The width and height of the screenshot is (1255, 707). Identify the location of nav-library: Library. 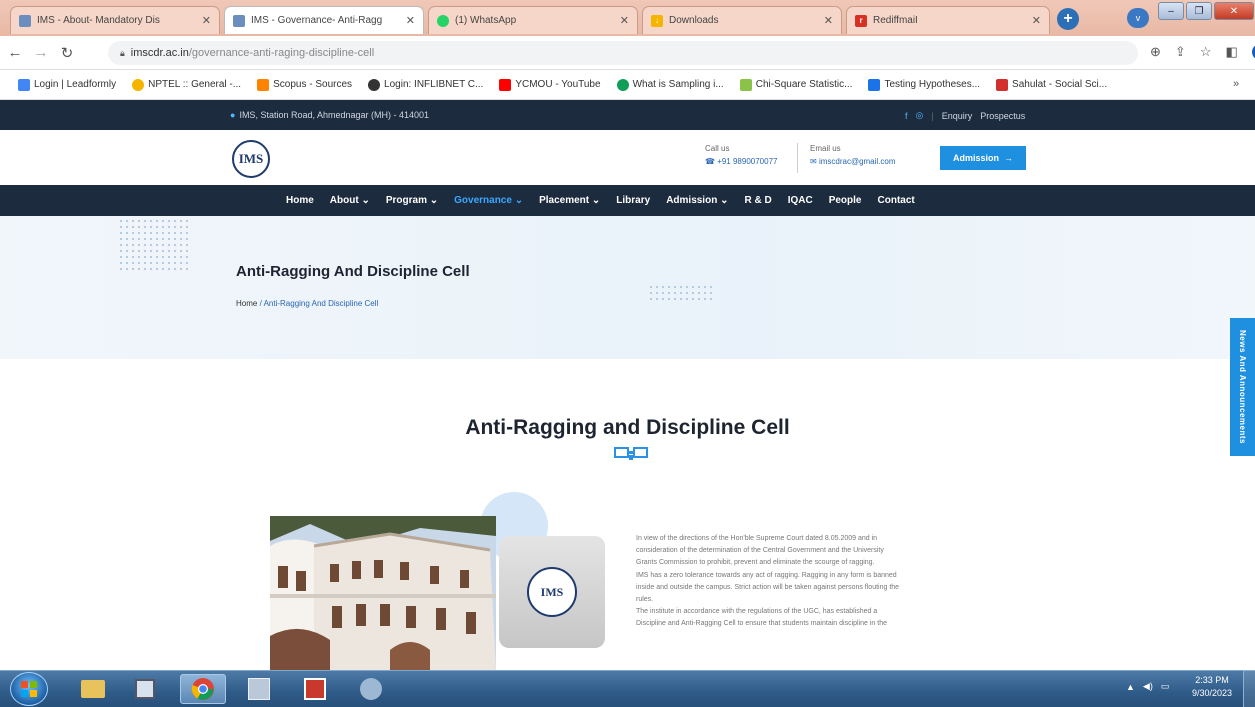
(633, 200).